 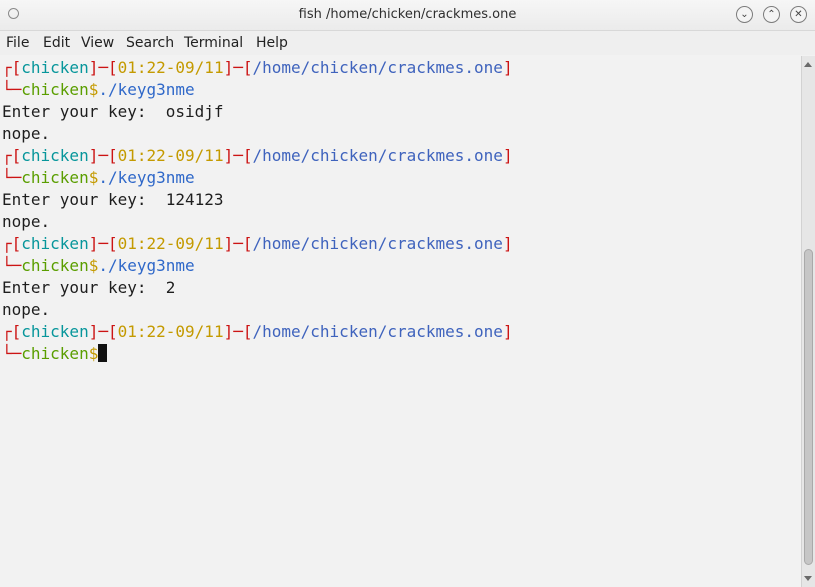 I want to click on menu-help: Help, so click(x=272, y=43).